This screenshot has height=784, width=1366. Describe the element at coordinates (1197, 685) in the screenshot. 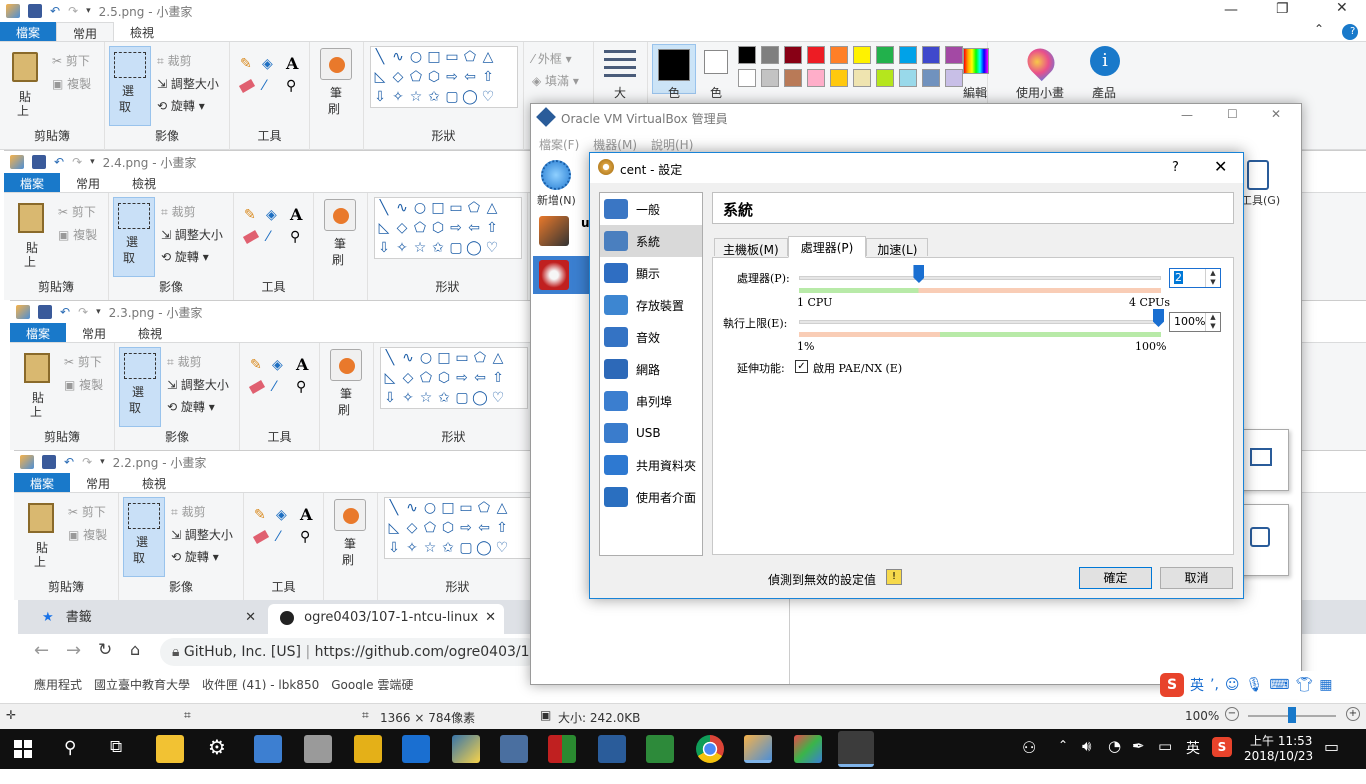

I see `ime-lang: 英` at that location.